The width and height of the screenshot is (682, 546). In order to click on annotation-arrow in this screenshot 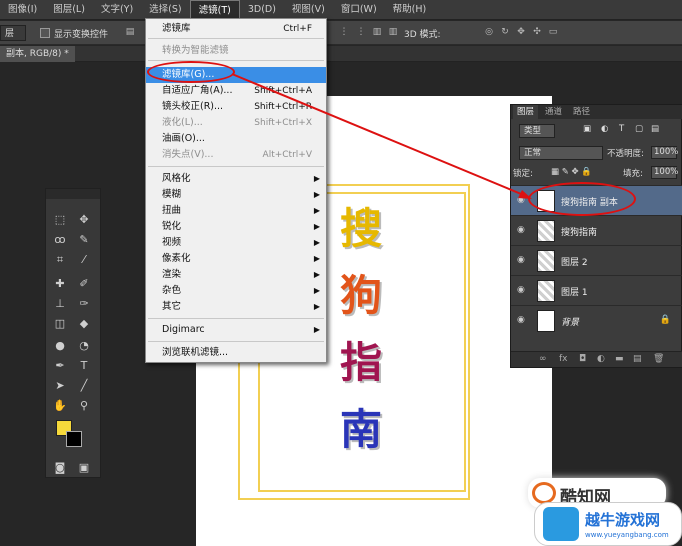, I will do `click(381, 136)`.